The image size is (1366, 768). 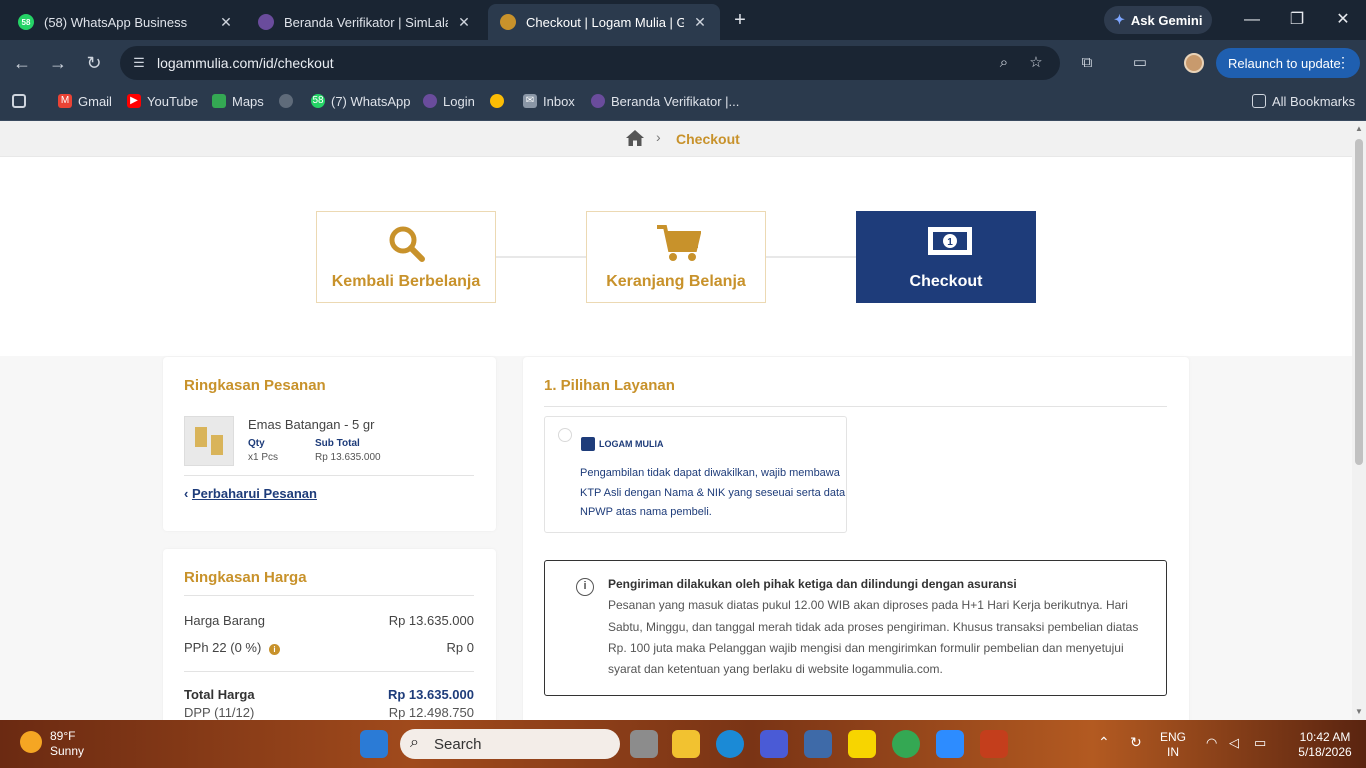 I want to click on search-placeholder: Search, so click(x=458, y=744).